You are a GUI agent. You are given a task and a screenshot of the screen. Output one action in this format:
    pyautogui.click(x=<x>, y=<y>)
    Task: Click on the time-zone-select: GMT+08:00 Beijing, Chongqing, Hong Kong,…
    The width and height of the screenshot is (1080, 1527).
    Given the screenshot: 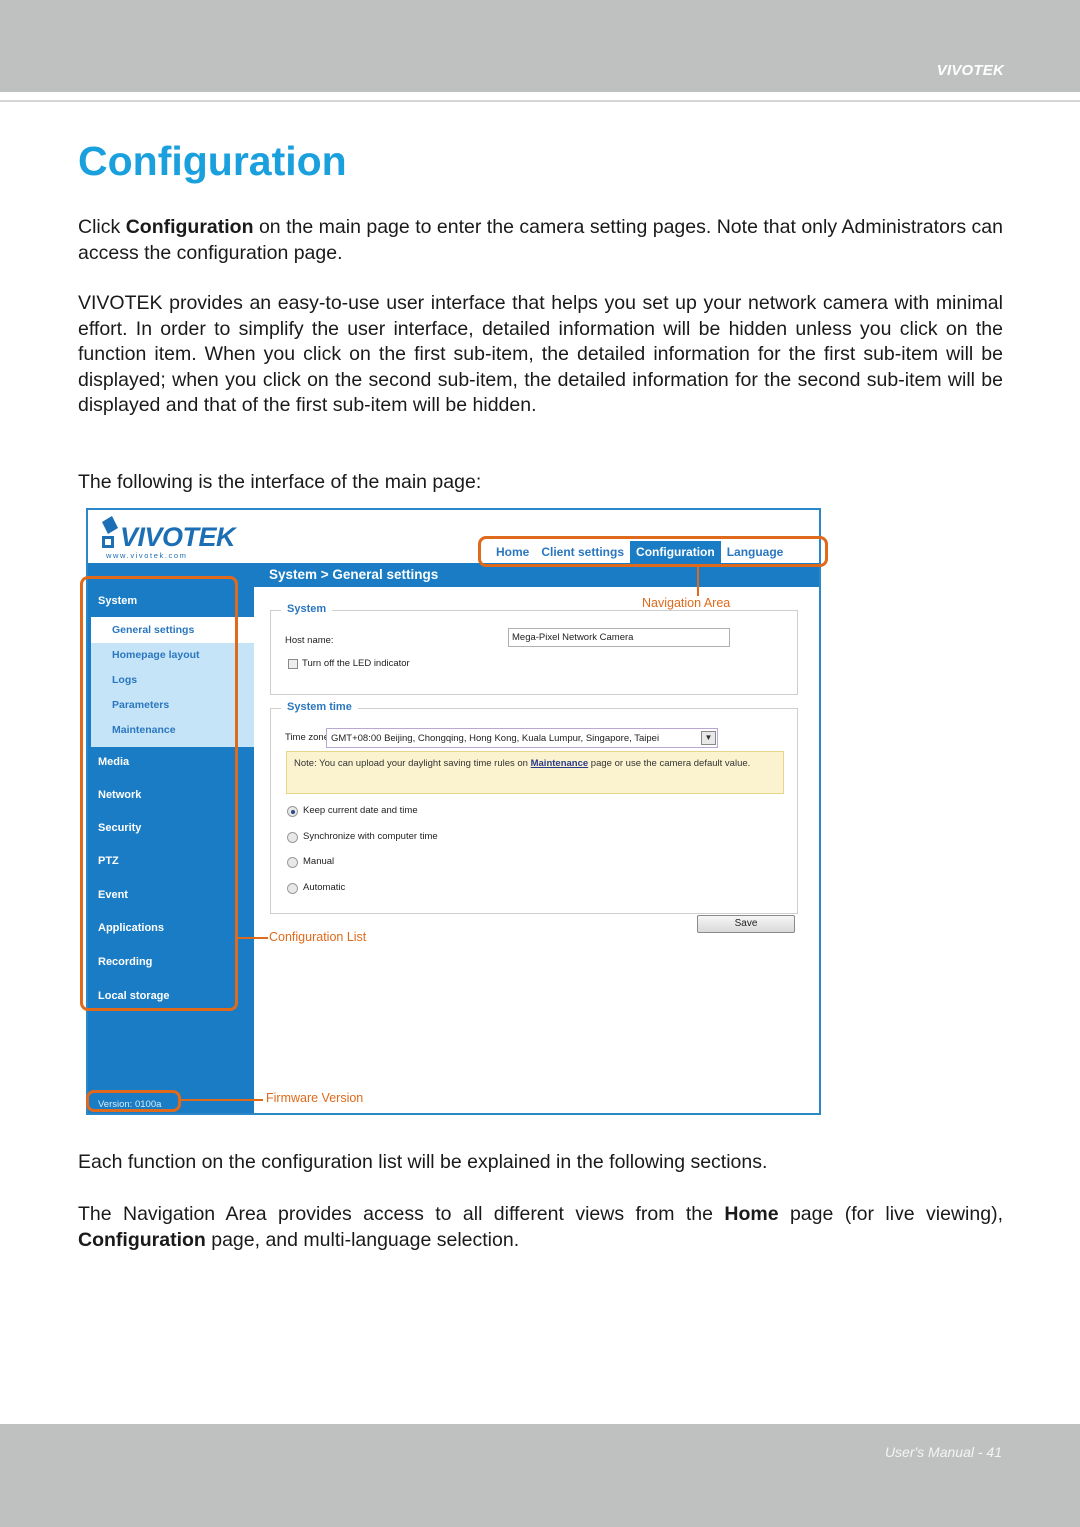 What is the action you would take?
    pyautogui.click(x=522, y=738)
    